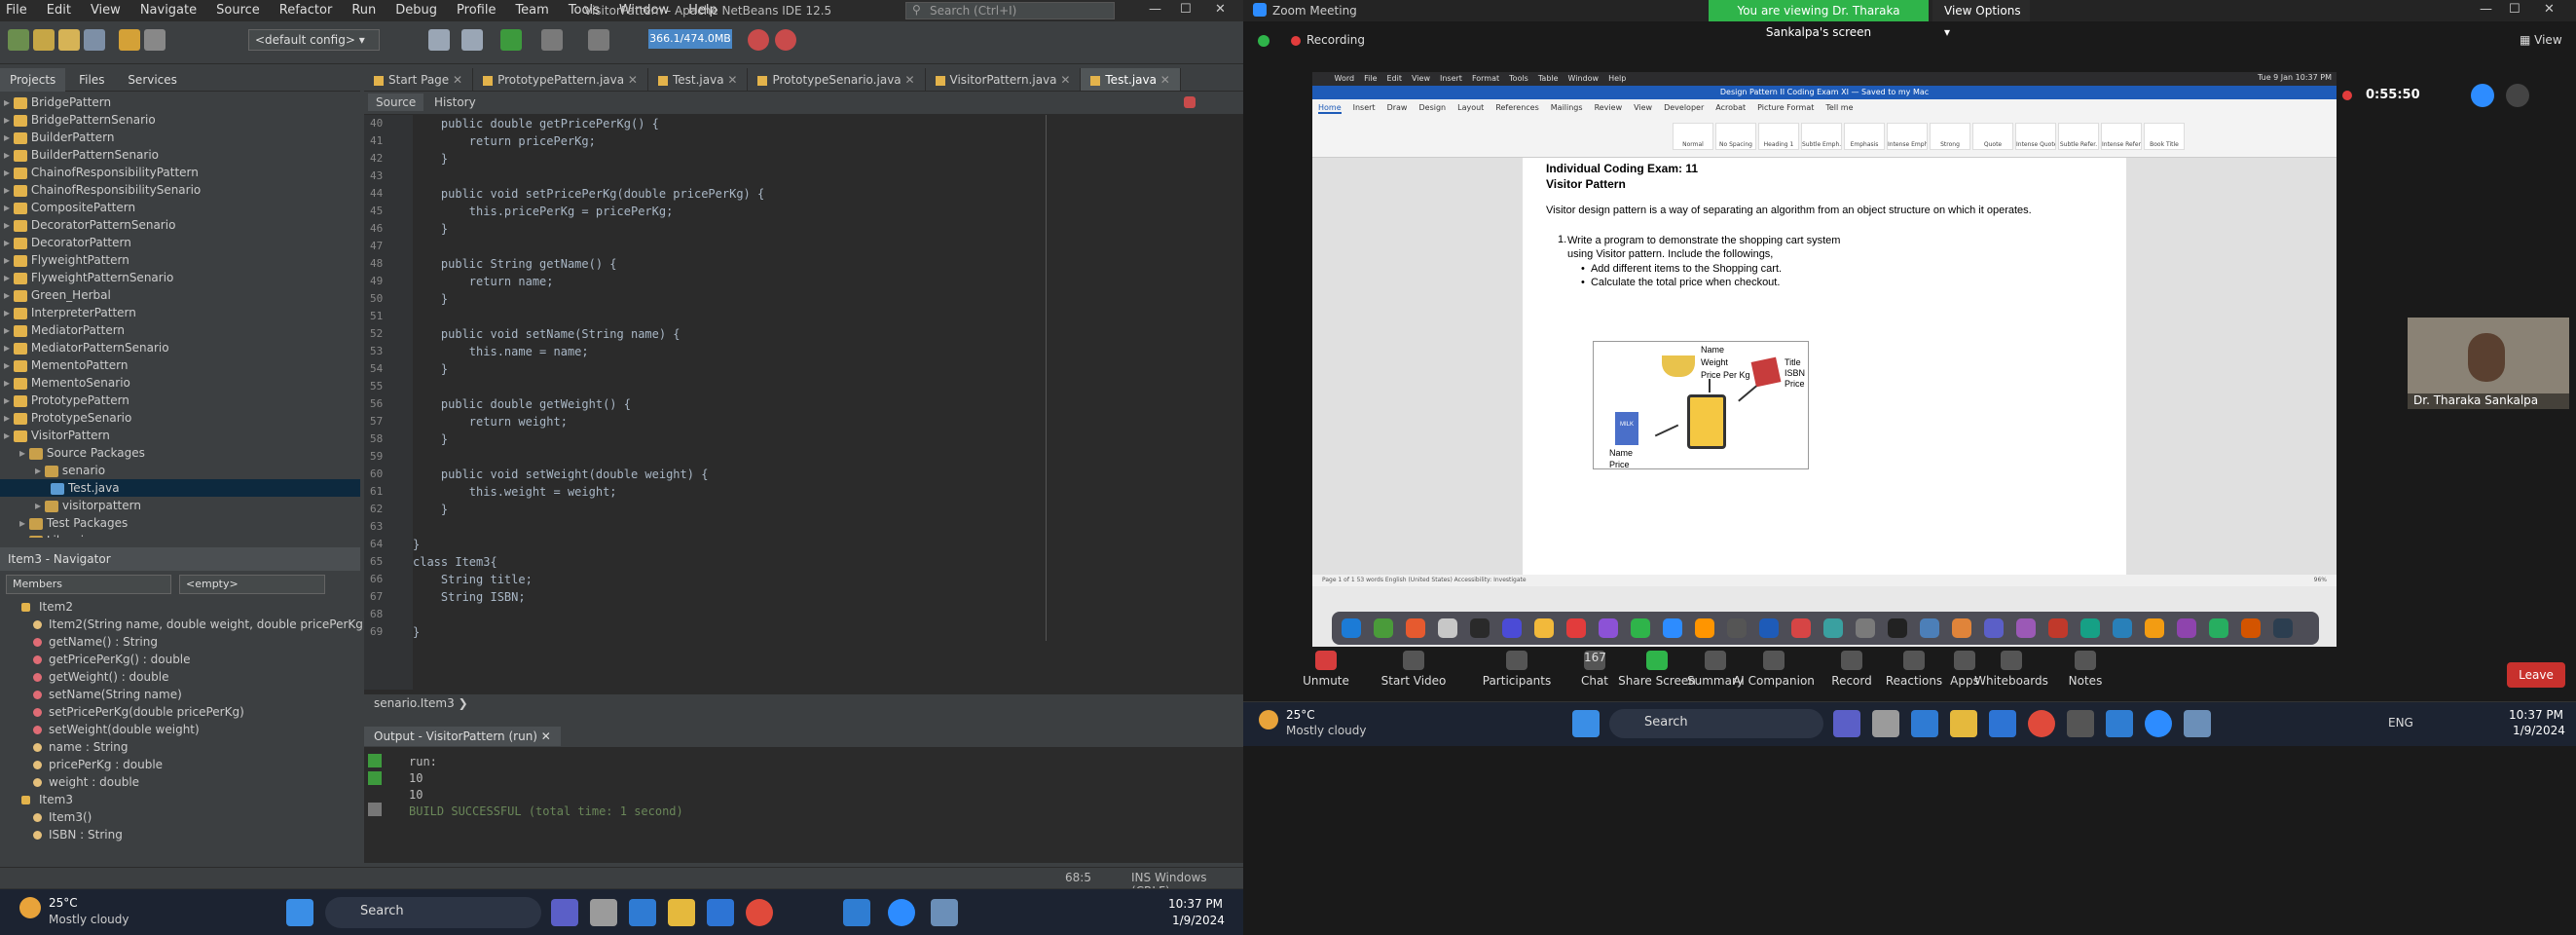 The width and height of the screenshot is (2576, 935). Describe the element at coordinates (238, 9) in the screenshot. I see `menu-source: Source` at that location.